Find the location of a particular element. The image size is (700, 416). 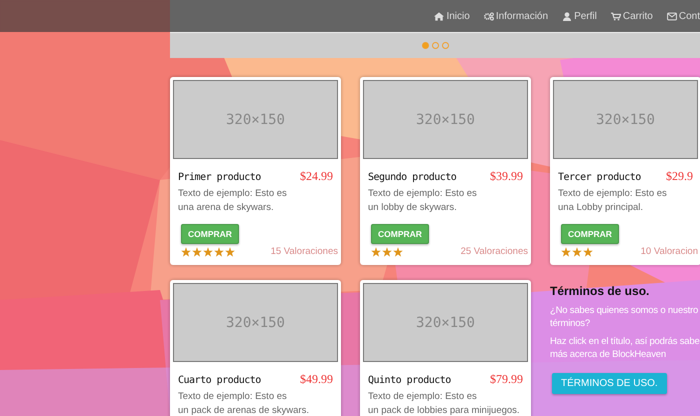

product-name: Cuarto producto is located at coordinates (219, 380).